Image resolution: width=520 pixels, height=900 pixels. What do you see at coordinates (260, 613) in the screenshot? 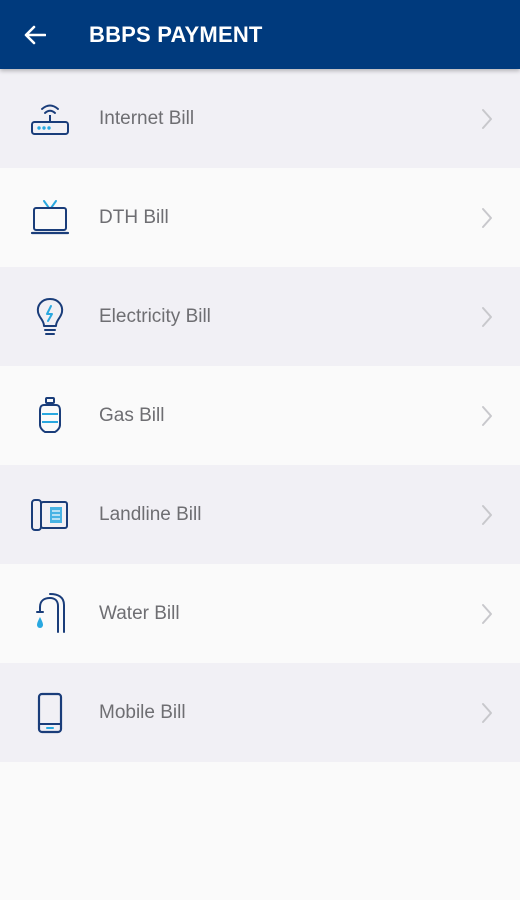
I see `bill-item-water: Water Bill` at bounding box center [260, 613].